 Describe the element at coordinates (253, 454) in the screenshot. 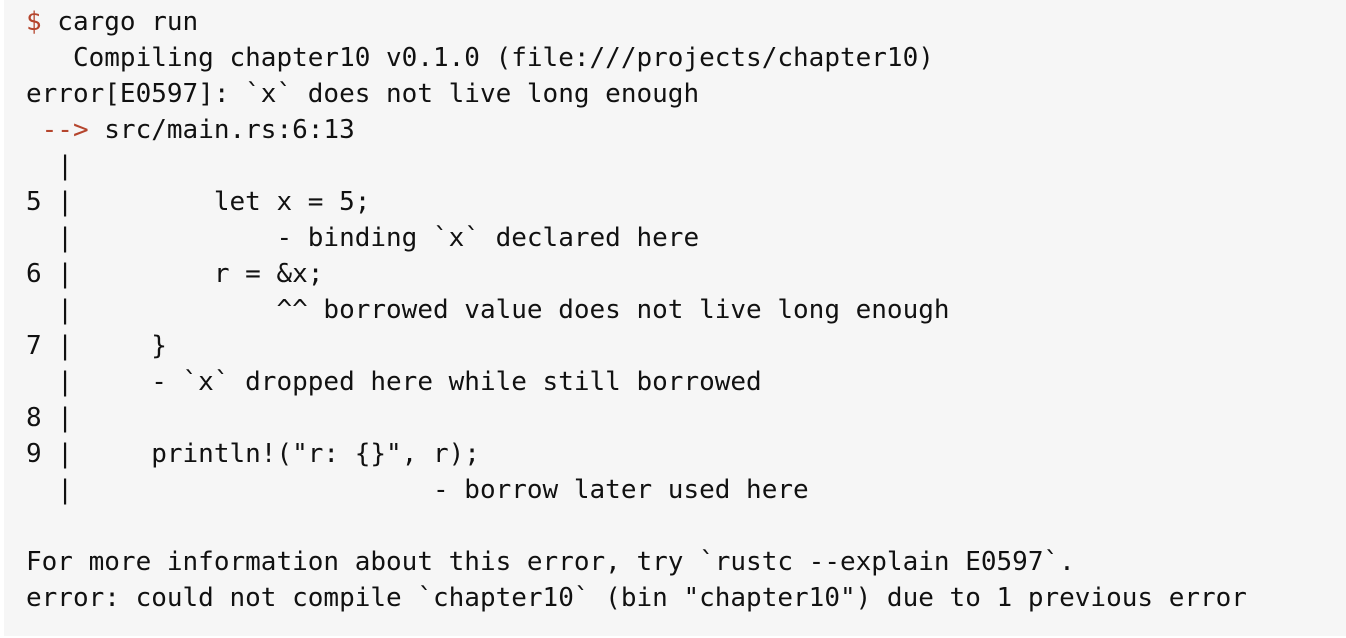

I see `source-line-9: 9 | println!("r: {}", r);` at that location.